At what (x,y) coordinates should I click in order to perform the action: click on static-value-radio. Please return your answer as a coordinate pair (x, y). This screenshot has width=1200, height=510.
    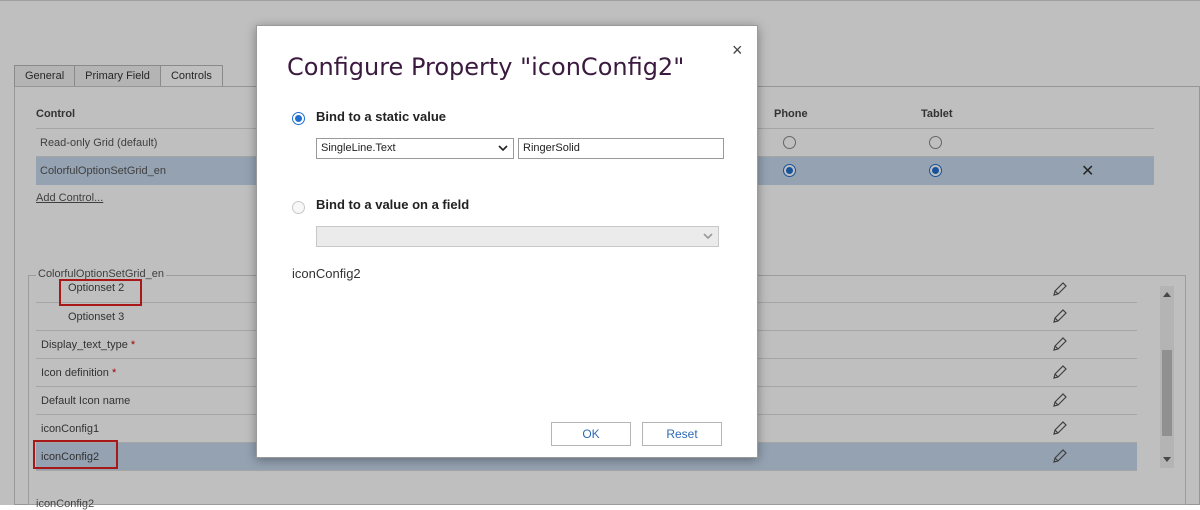
    Looking at the image, I should click on (298, 118).